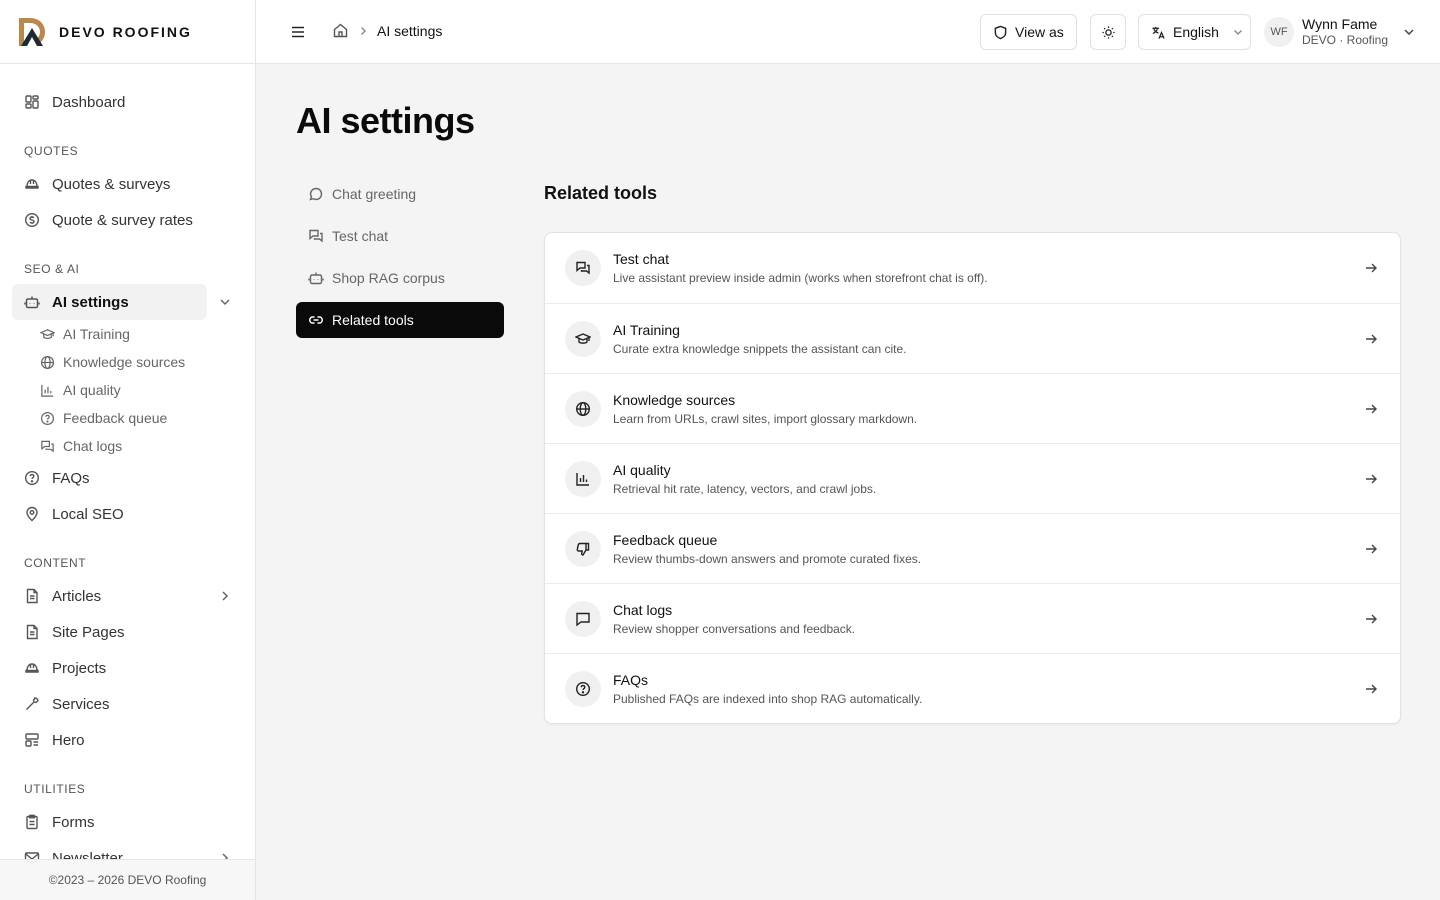 This screenshot has height=900, width=1440. I want to click on section-label-seo-ai: SEO & AI, so click(52, 269).